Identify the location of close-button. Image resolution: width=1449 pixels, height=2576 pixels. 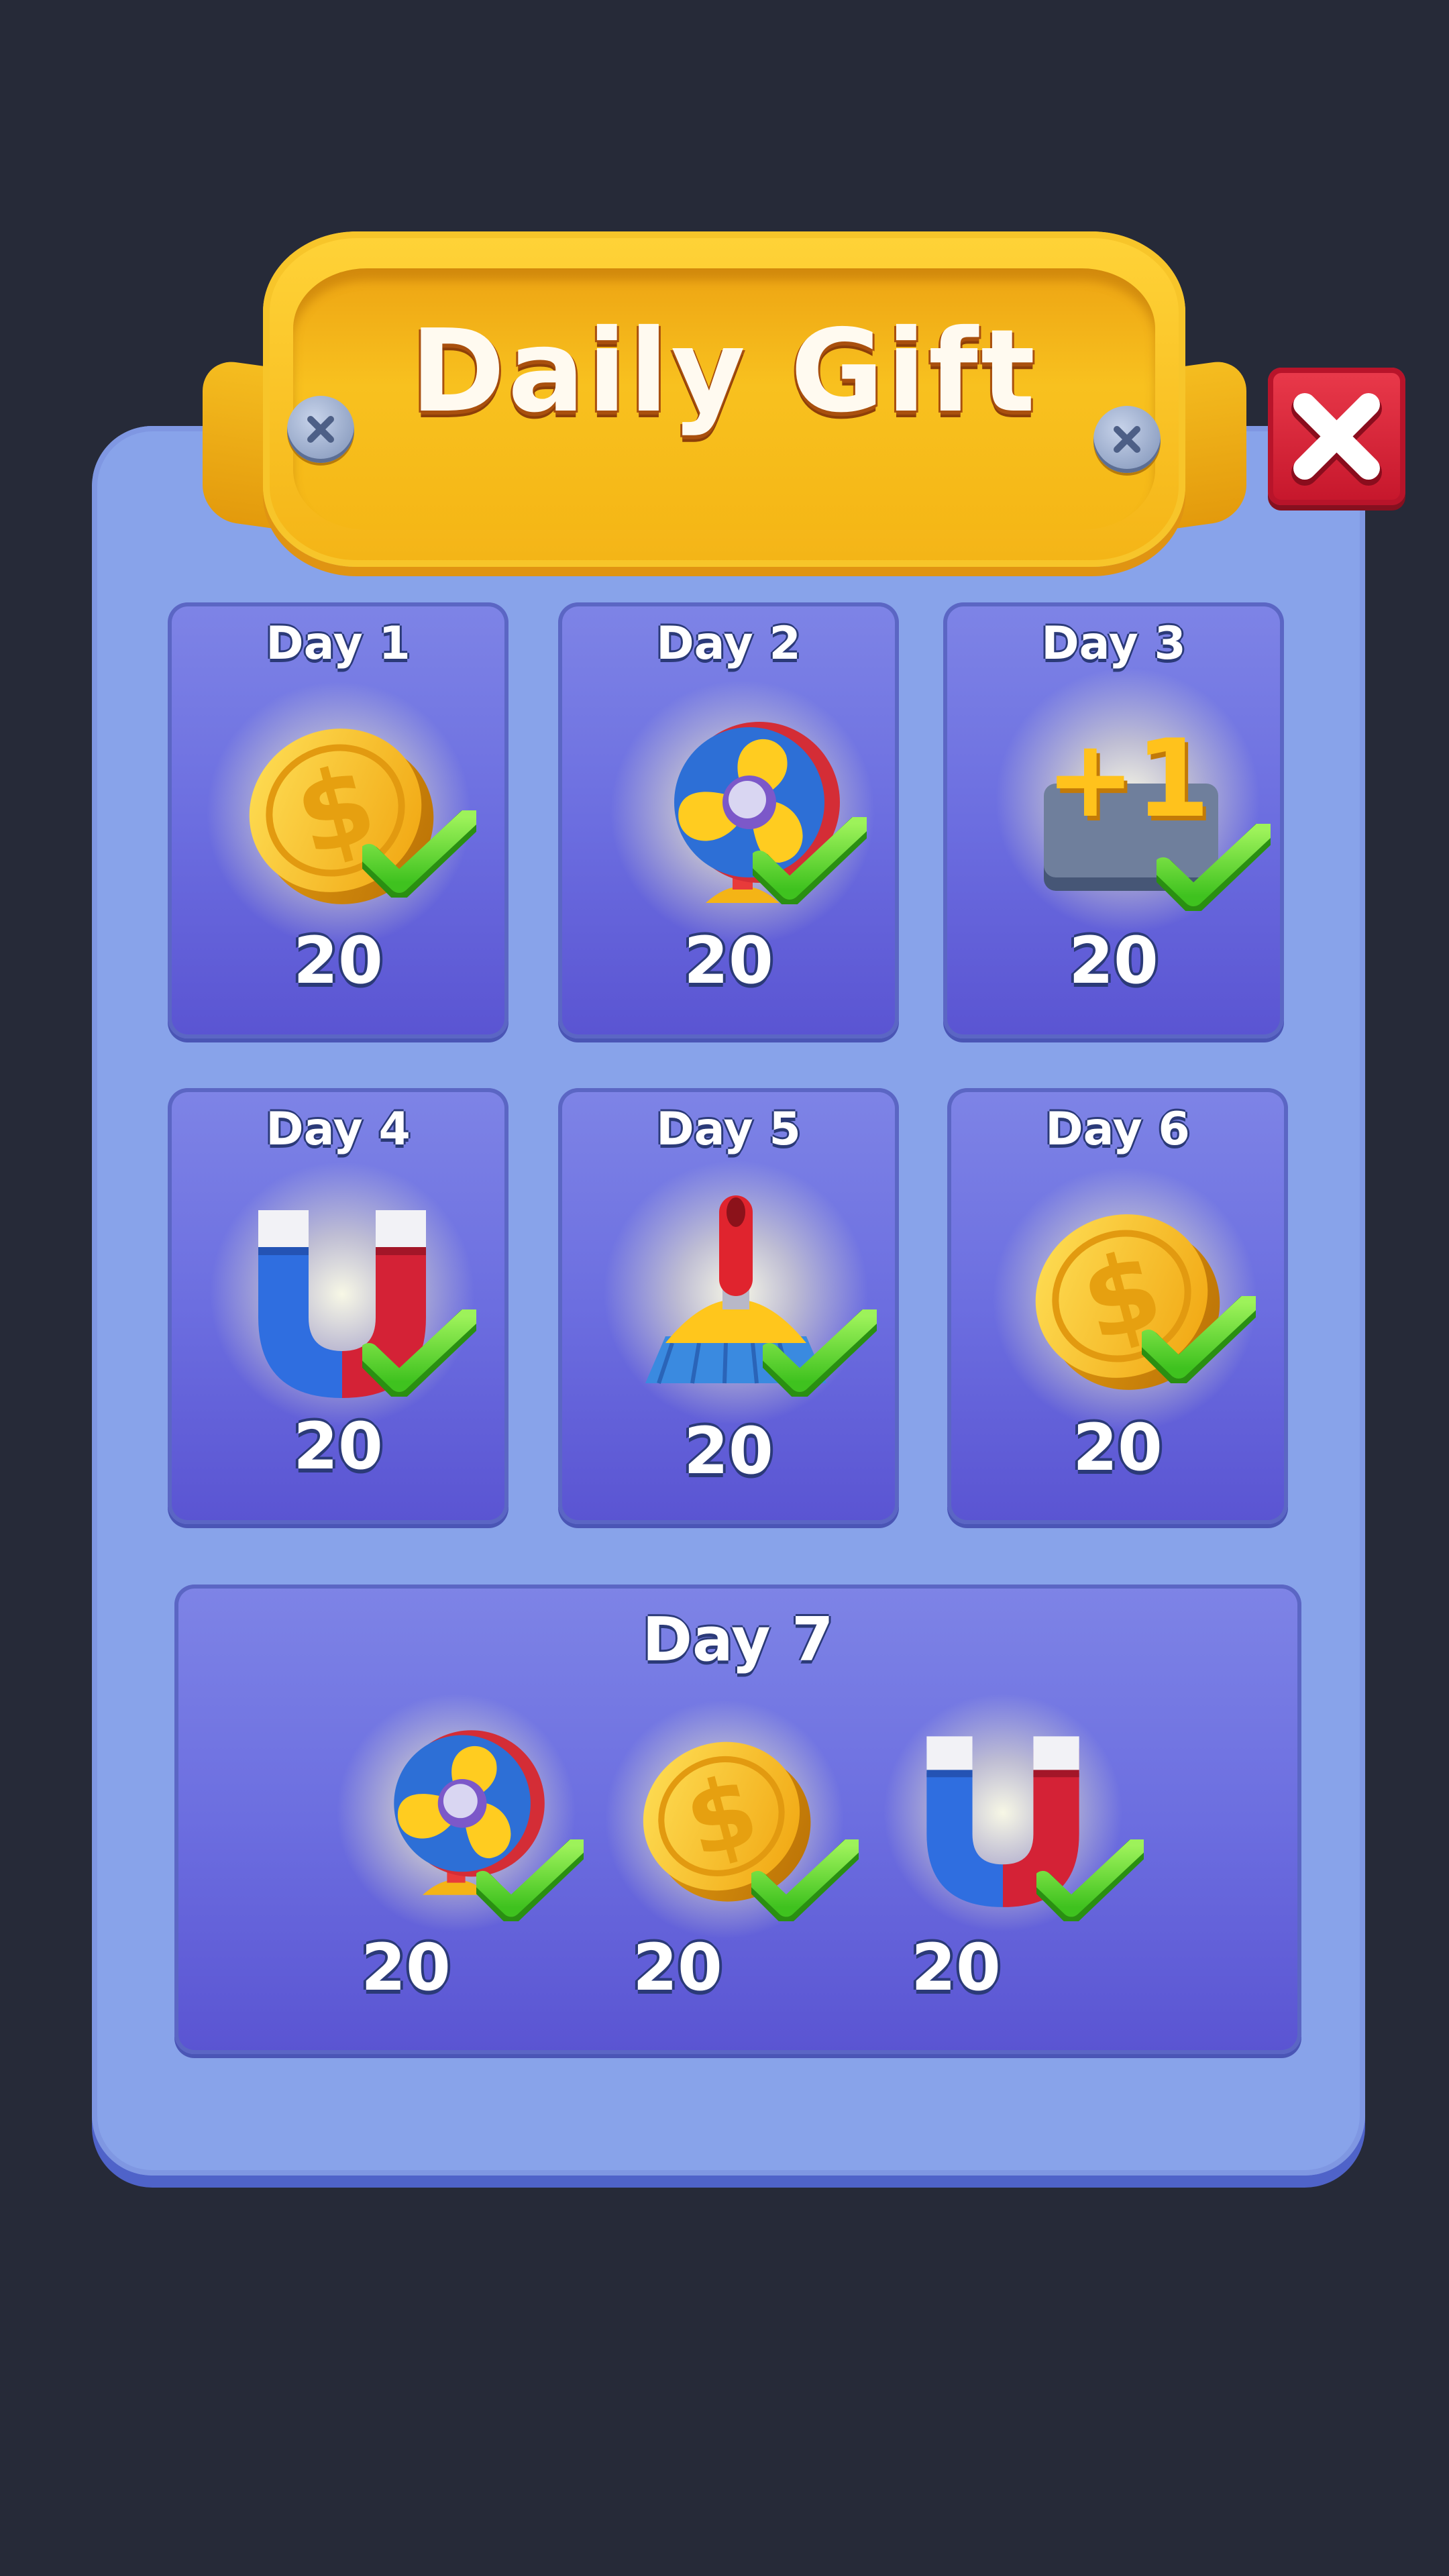
(1336, 436).